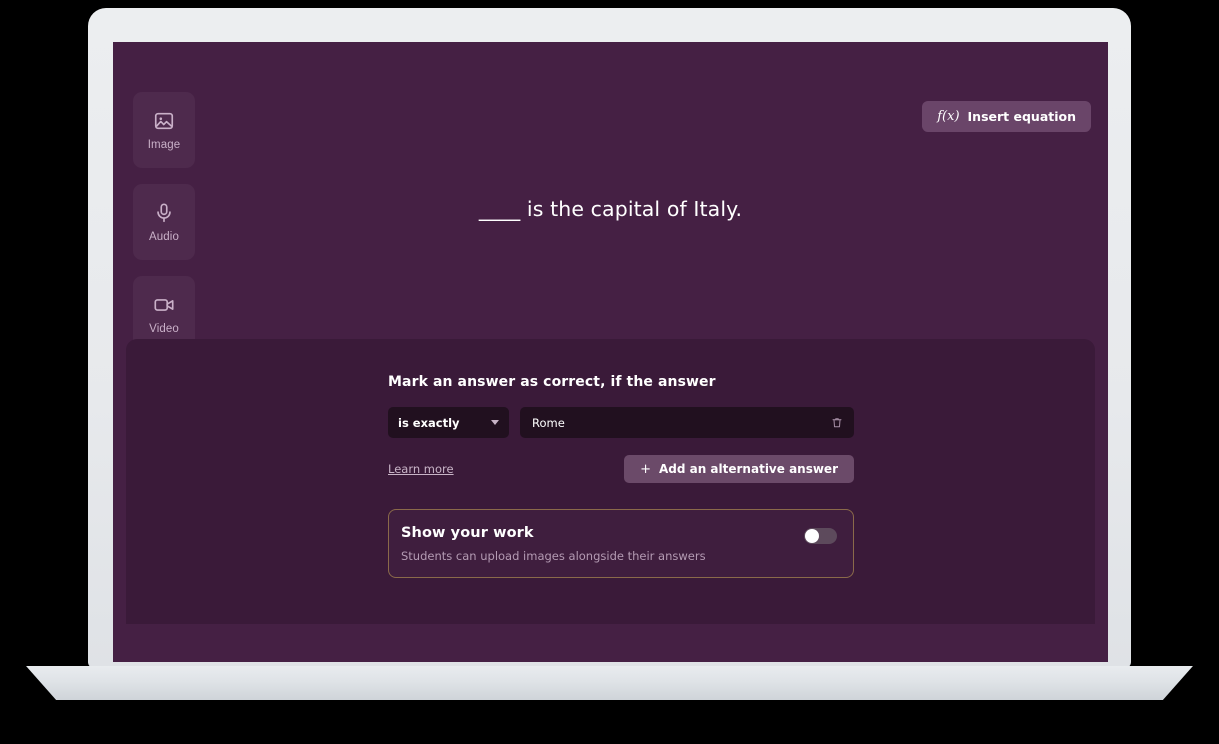  Describe the element at coordinates (812, 536) in the screenshot. I see `toggle-knob` at that location.